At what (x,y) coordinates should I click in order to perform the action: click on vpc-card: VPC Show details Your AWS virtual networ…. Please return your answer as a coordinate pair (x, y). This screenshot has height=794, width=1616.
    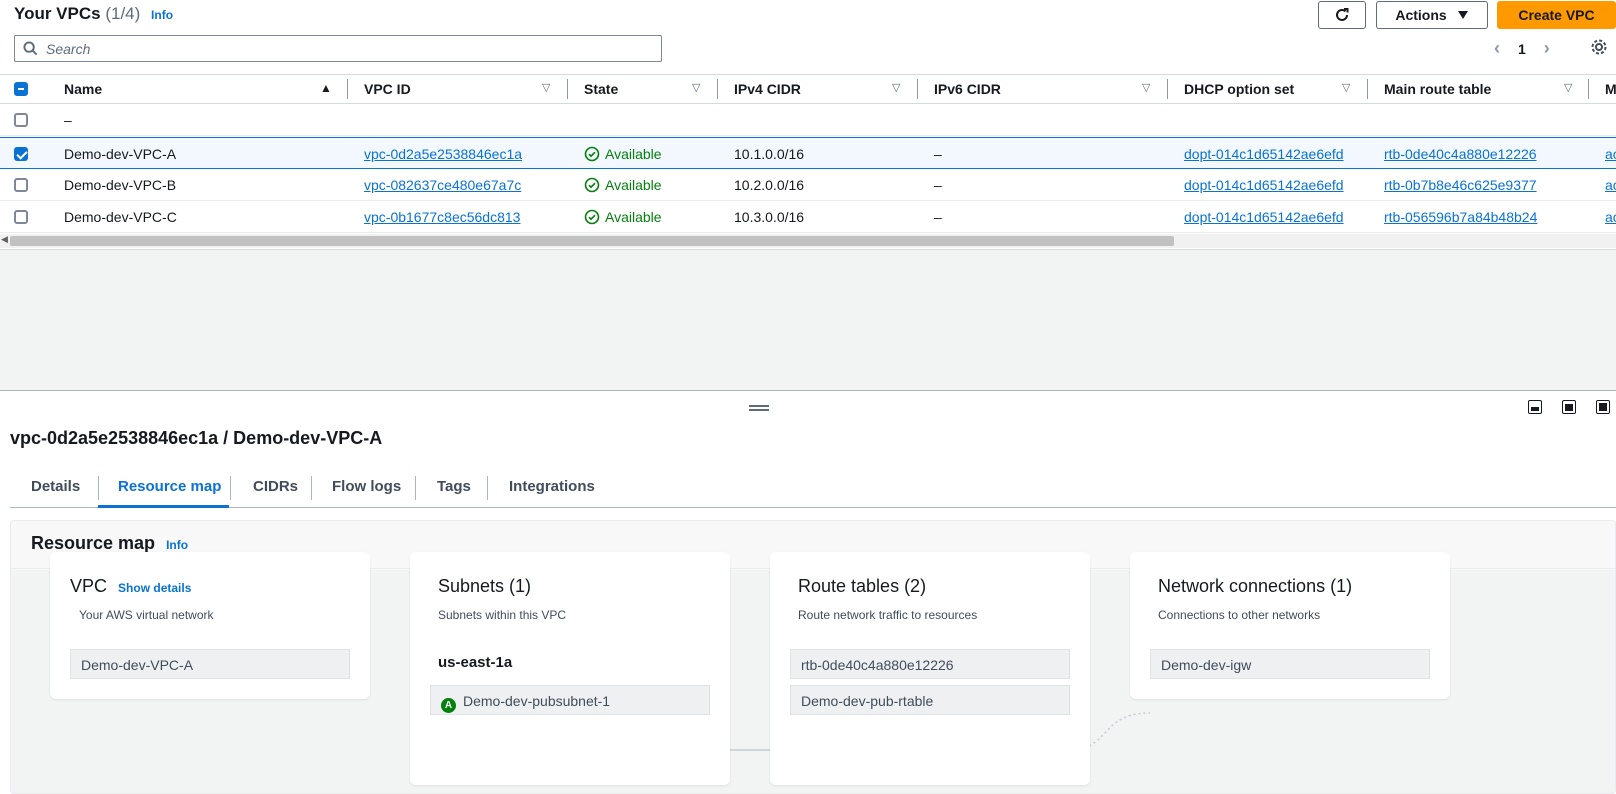
    Looking at the image, I should click on (210, 625).